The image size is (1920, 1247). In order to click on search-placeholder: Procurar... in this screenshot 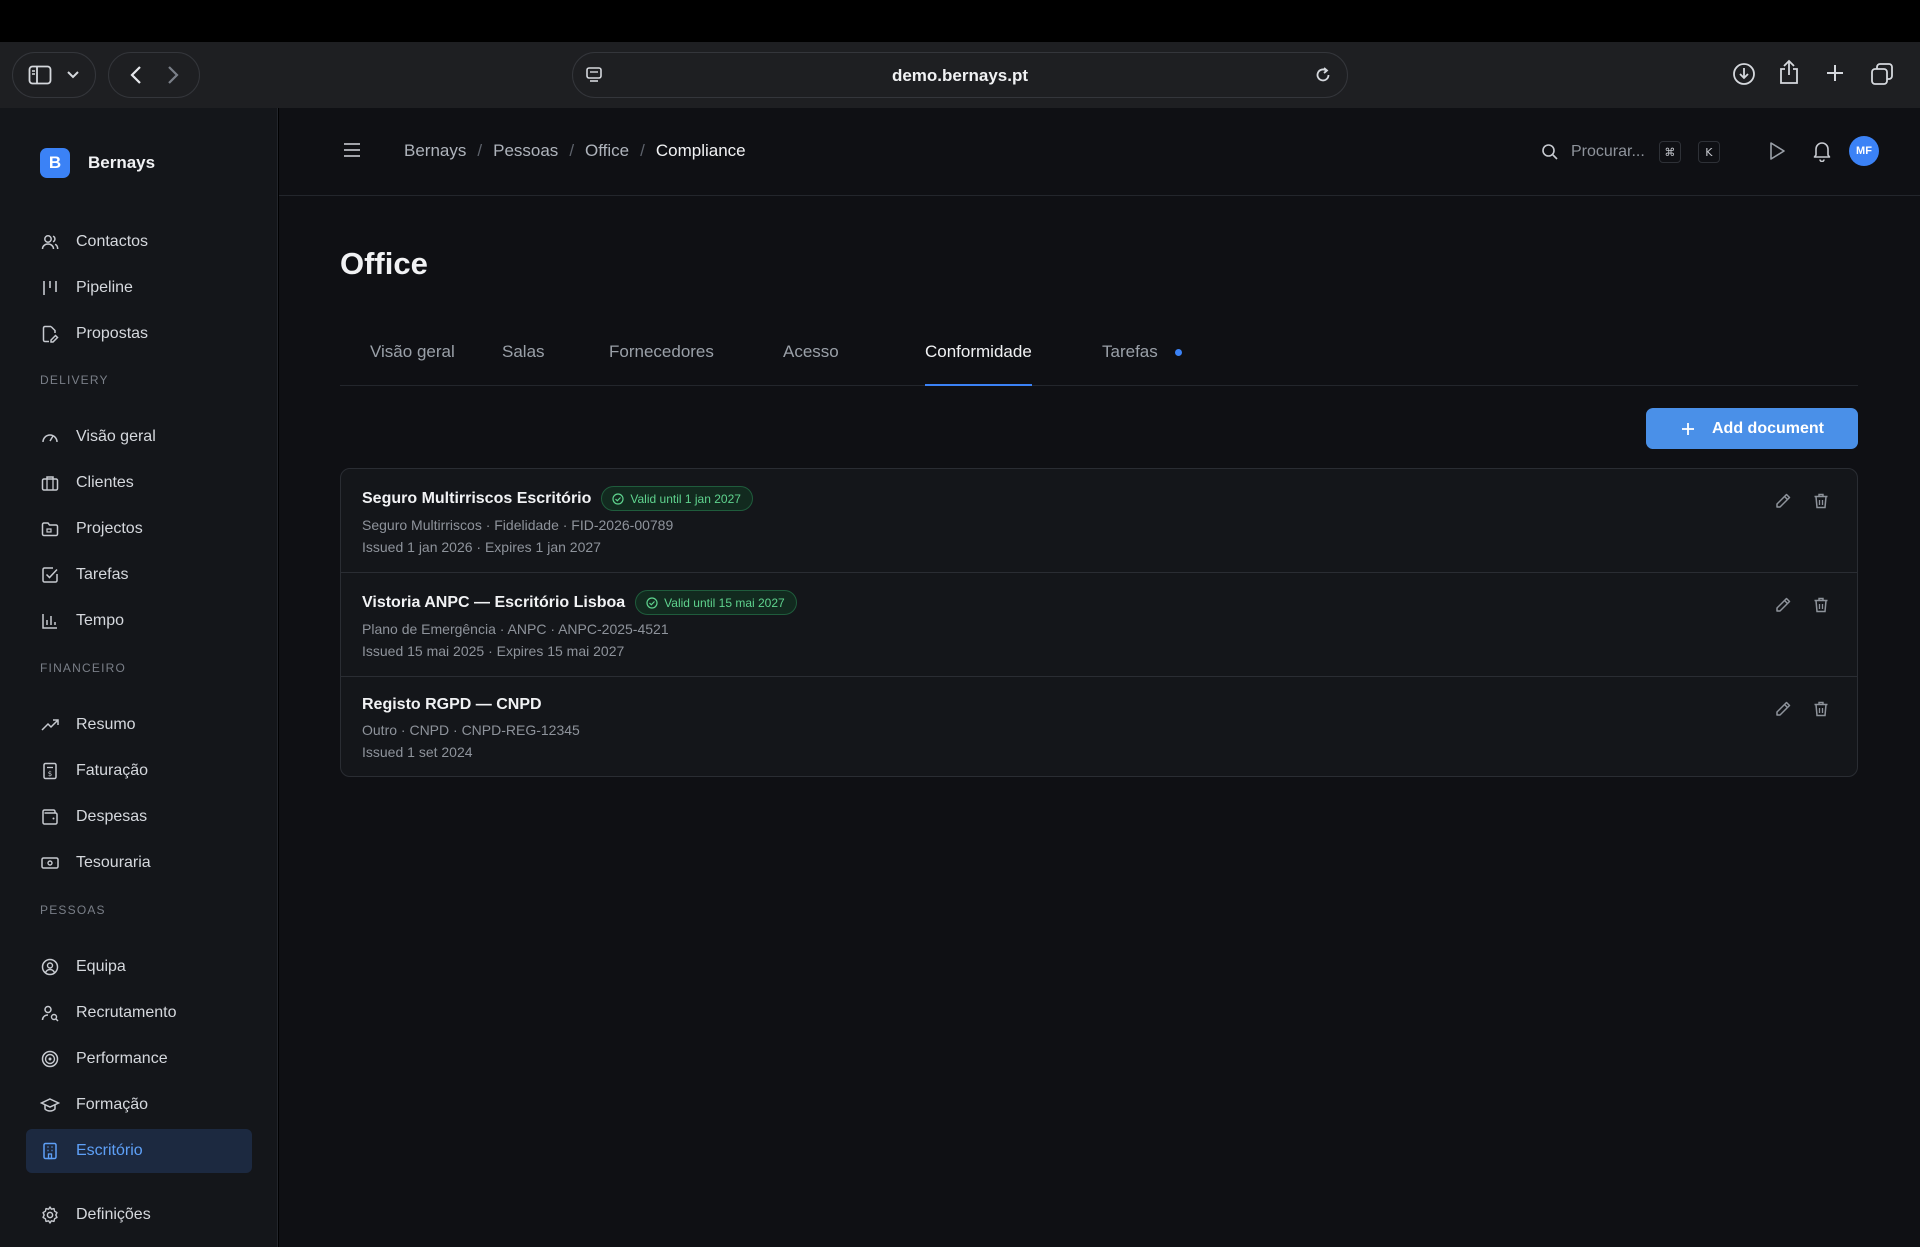, I will do `click(1608, 151)`.